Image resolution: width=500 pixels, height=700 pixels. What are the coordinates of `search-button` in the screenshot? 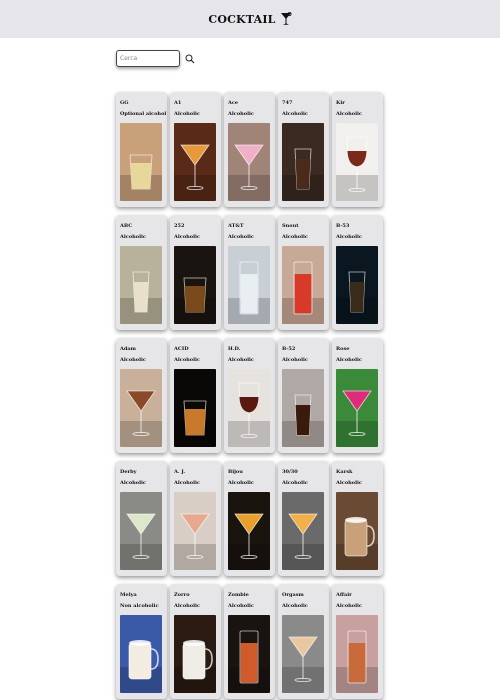 It's located at (190, 59).